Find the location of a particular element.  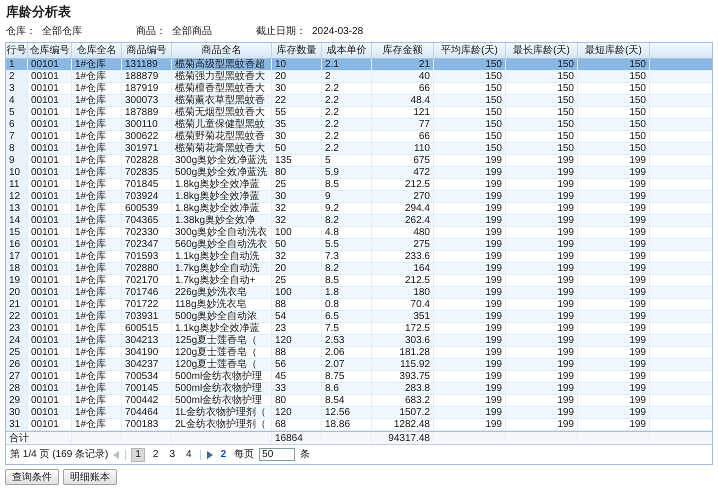

table-cell: 1.7kg奥妙全自动洗 is located at coordinates (222, 268).